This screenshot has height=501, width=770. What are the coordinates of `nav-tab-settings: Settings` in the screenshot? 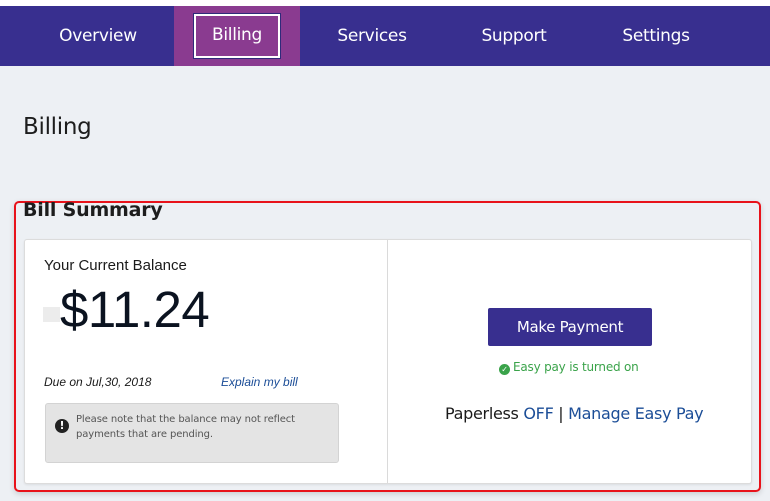 It's located at (656, 36).